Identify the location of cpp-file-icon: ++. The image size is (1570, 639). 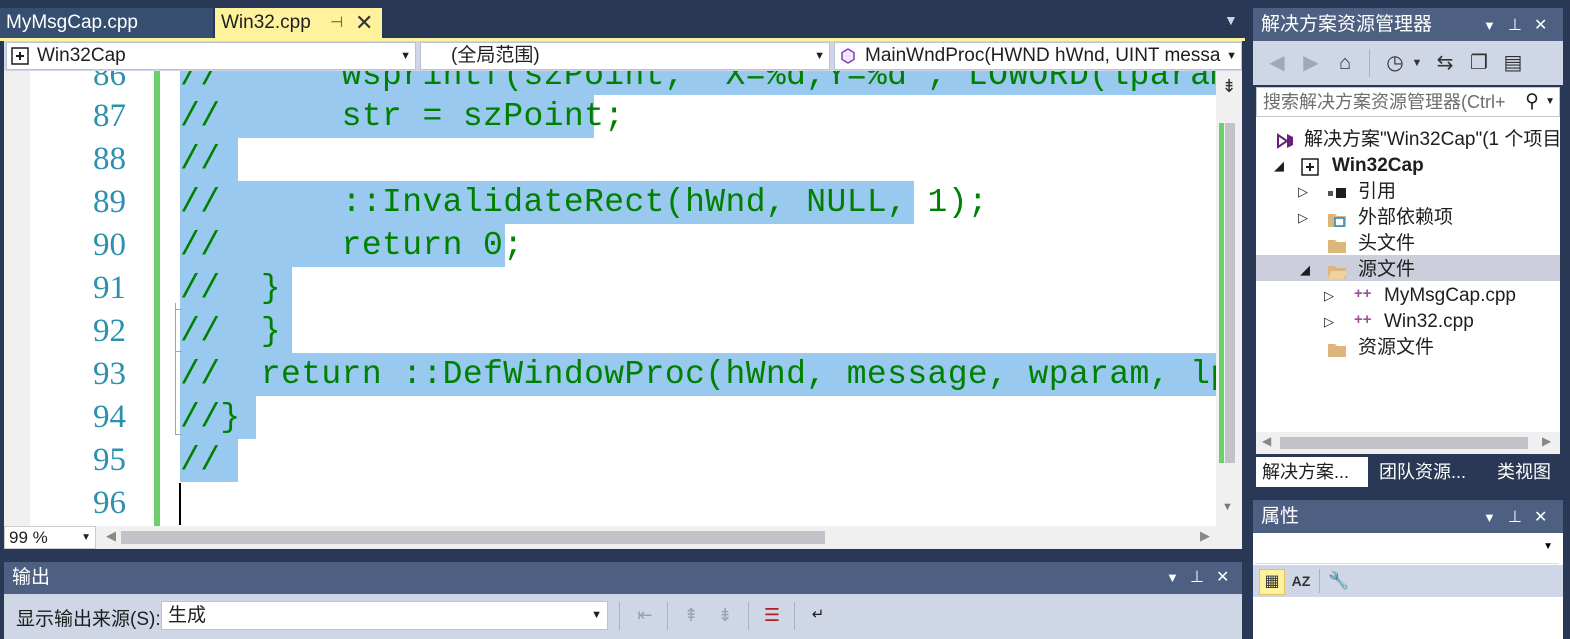
(1363, 319).